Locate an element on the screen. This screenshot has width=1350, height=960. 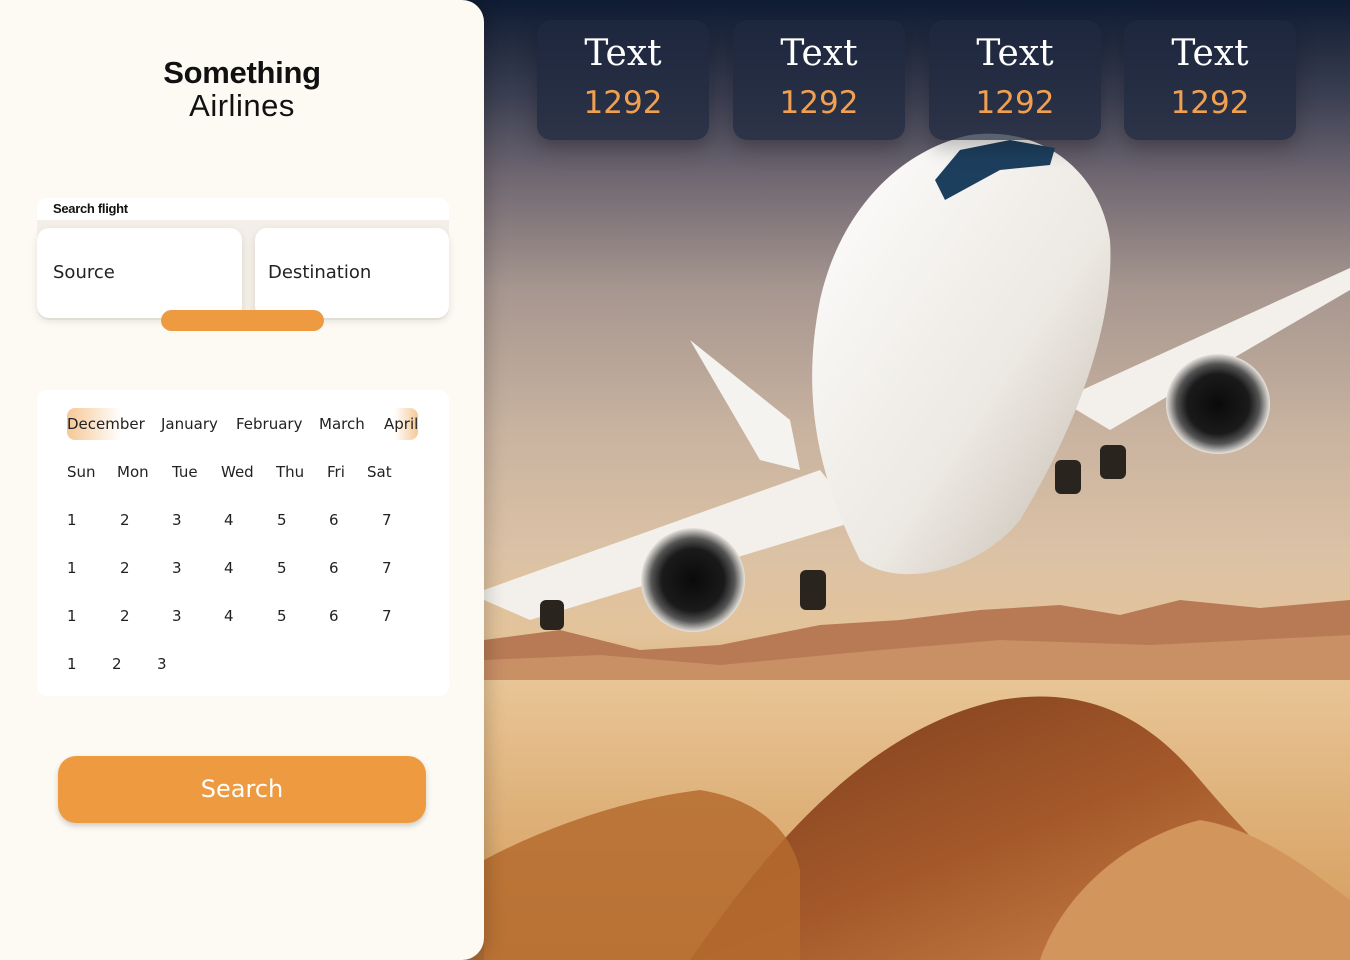
month-tab-january: January is located at coordinates (189, 424).